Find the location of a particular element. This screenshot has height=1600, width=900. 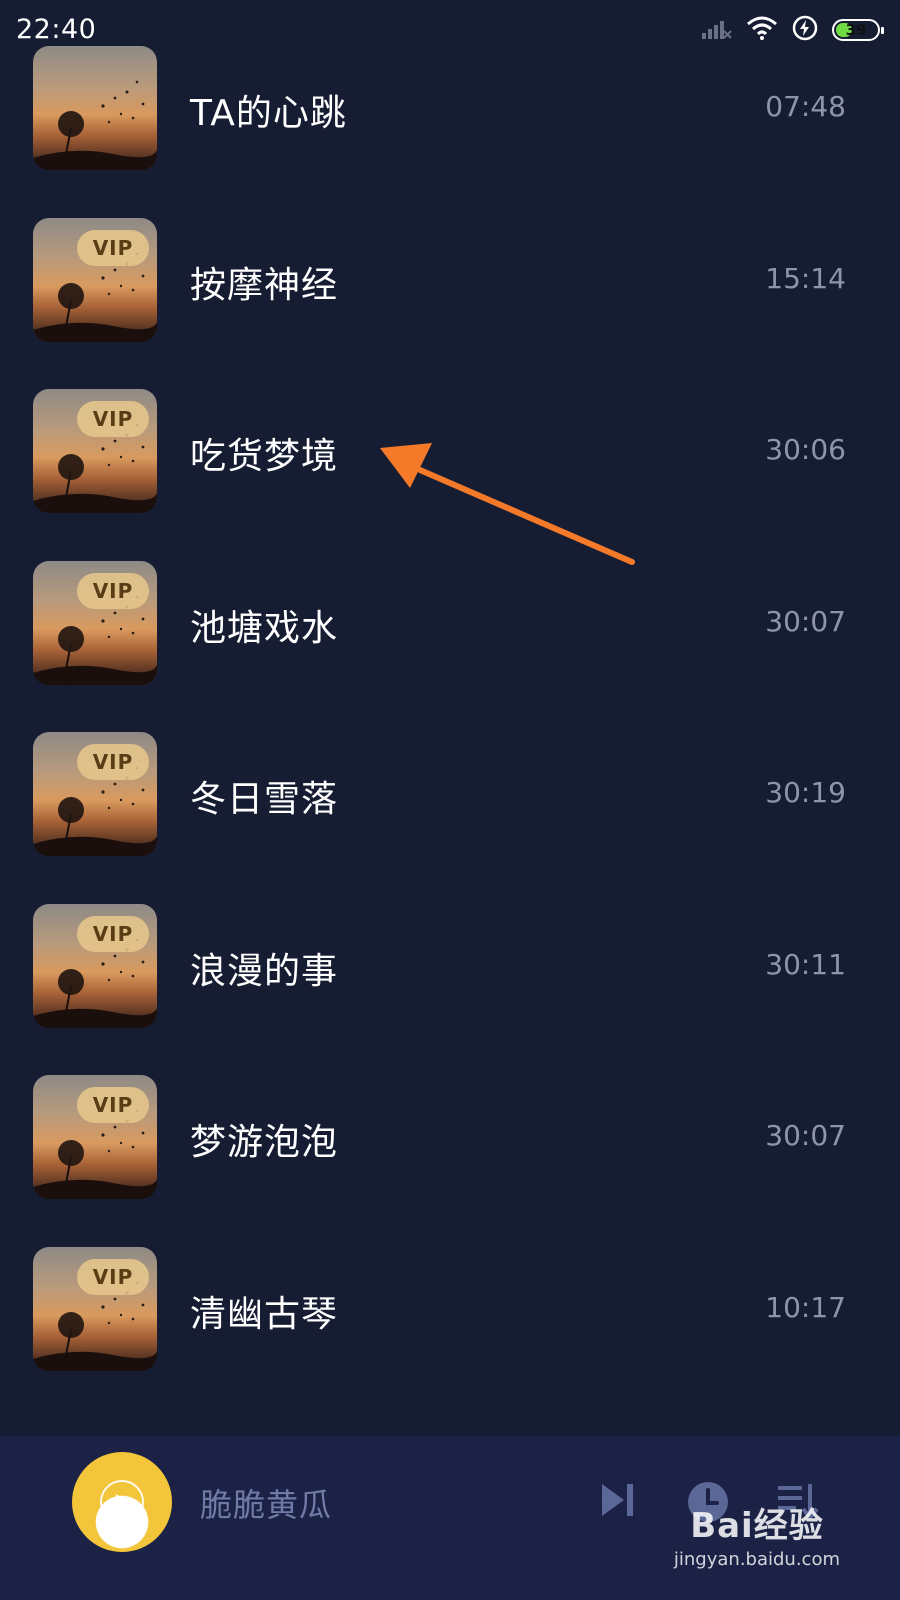

track-duration: 10:17 is located at coordinates (805, 1307).